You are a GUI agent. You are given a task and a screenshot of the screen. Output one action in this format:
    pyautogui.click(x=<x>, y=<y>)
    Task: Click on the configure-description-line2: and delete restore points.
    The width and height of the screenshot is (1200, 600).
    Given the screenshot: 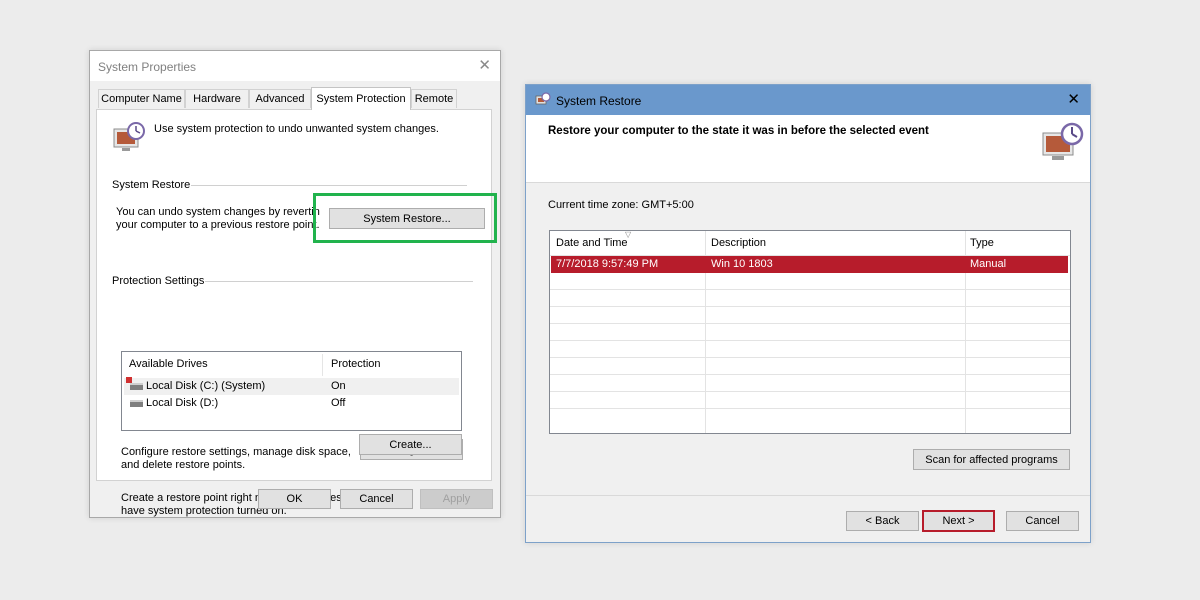 What is the action you would take?
    pyautogui.click(x=183, y=465)
    